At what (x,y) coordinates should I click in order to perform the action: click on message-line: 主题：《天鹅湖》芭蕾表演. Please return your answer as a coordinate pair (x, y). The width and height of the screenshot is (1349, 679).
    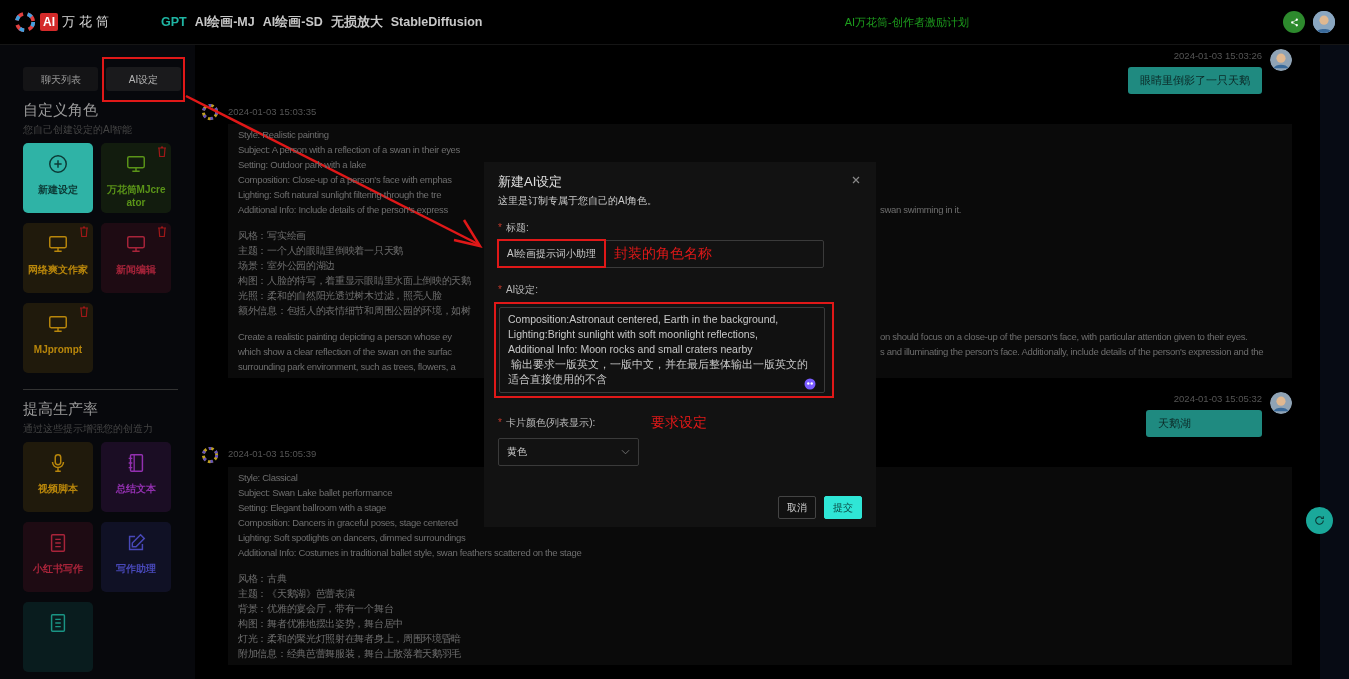
    Looking at the image, I should click on (296, 593).